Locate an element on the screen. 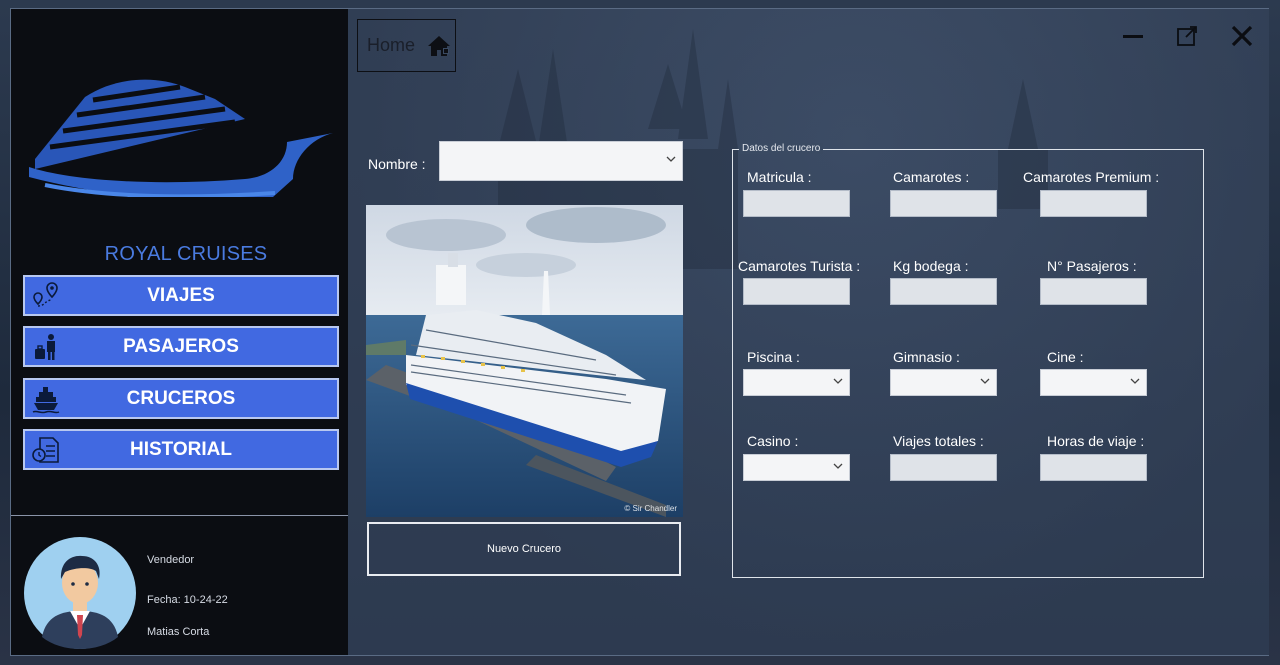 This screenshot has width=1280, height=665. nombre-label: Nombre : is located at coordinates (397, 164).